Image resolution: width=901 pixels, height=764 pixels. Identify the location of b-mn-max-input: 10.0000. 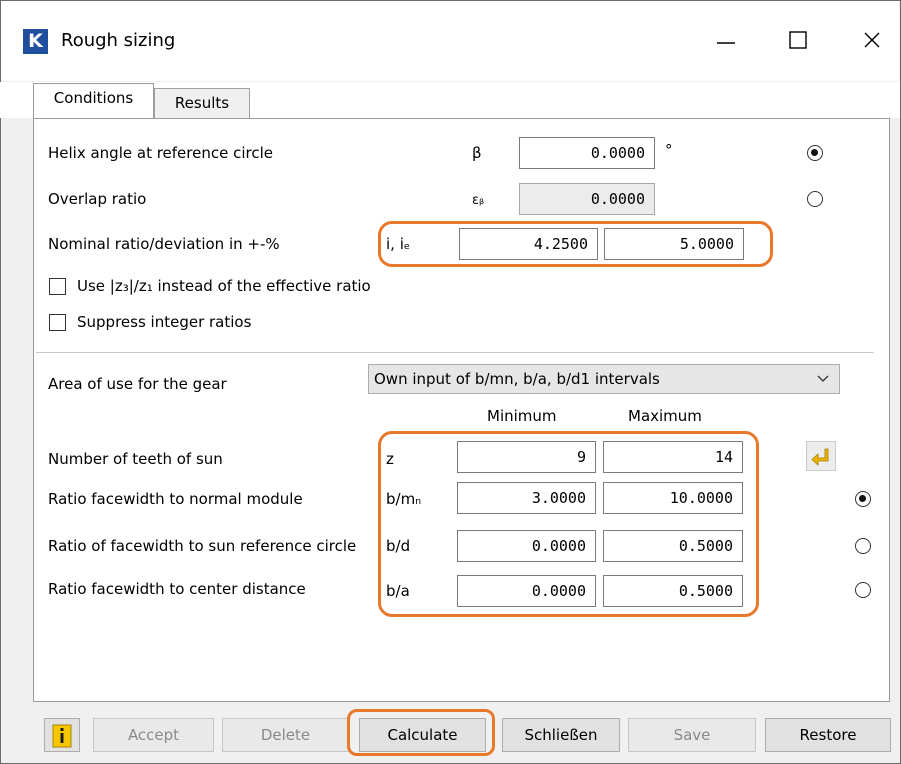
(673, 498).